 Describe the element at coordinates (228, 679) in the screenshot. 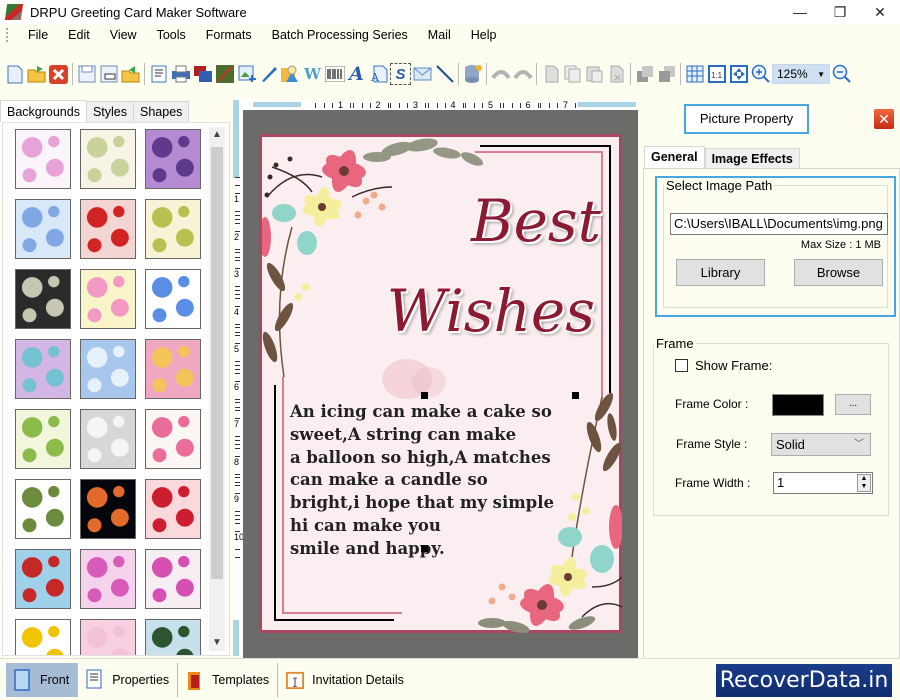

I see `templates-button: Templates` at that location.